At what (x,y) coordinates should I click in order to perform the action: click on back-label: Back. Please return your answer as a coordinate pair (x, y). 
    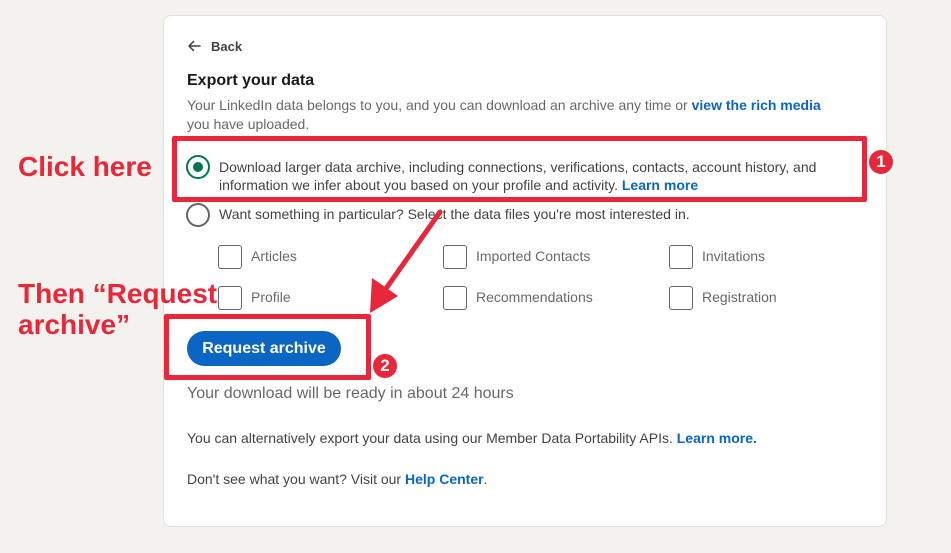
    Looking at the image, I should click on (227, 46).